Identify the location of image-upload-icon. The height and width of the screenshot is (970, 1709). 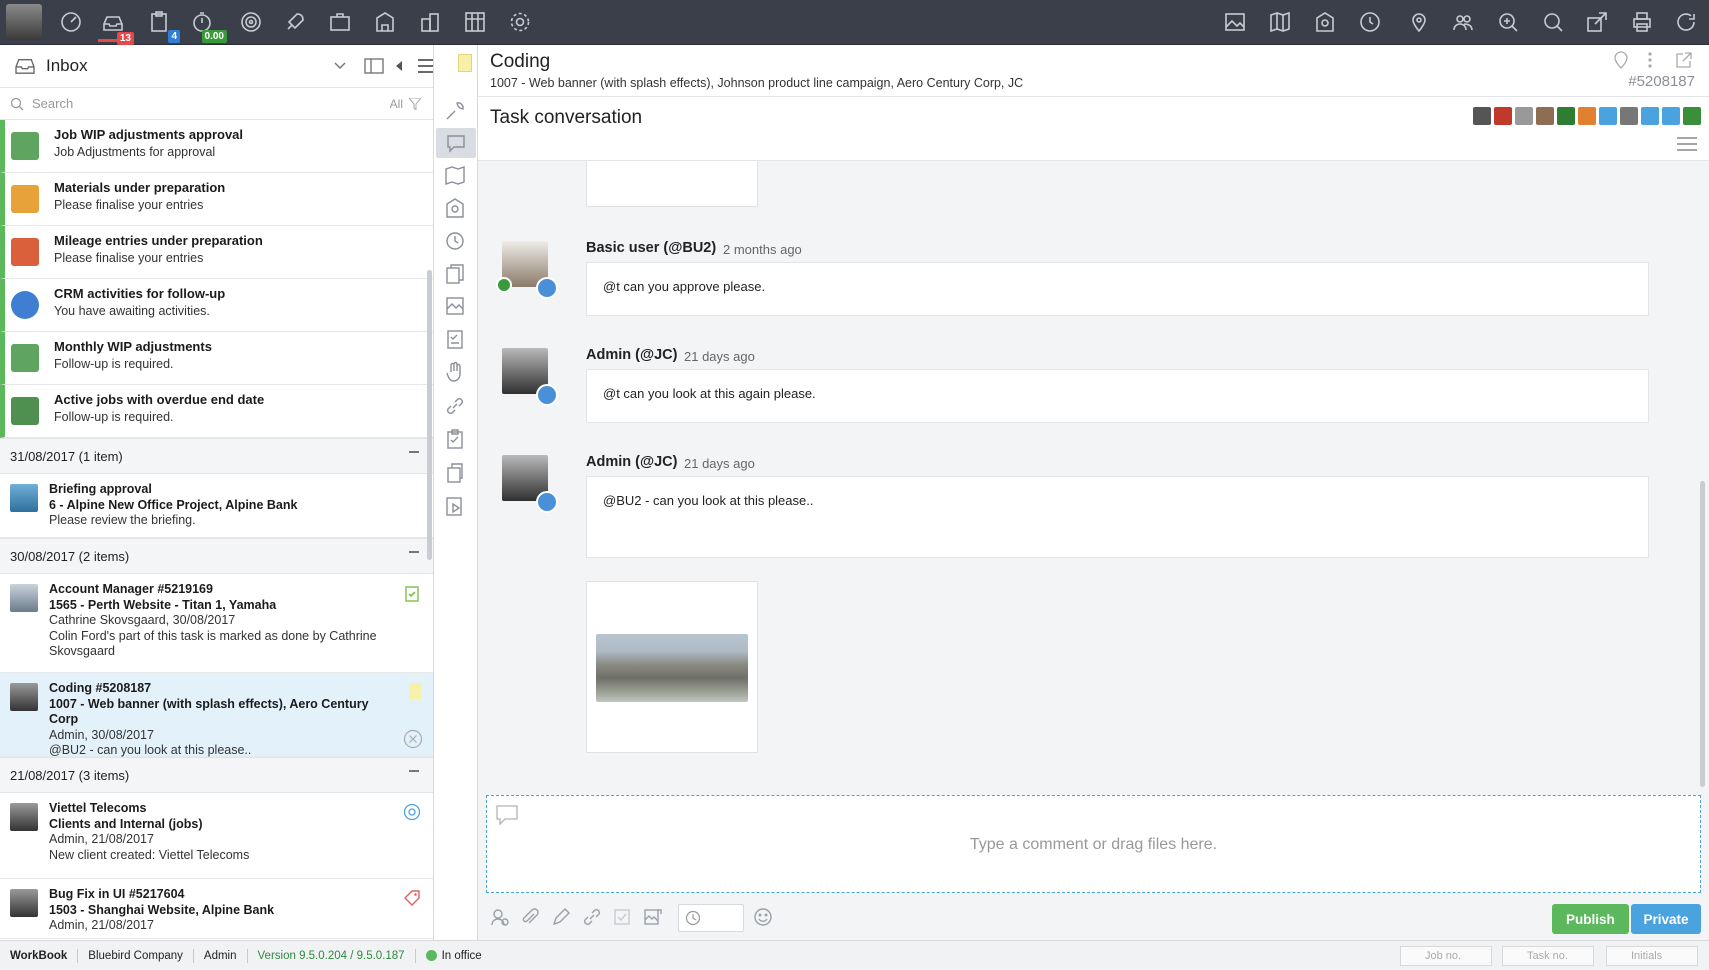
(654, 918).